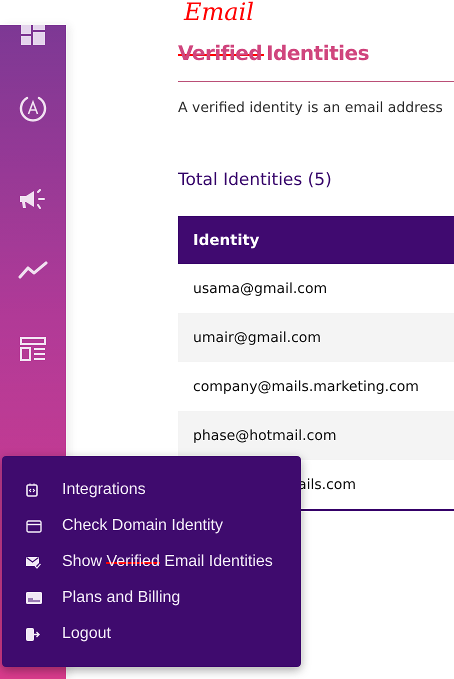  Describe the element at coordinates (34, 526) in the screenshot. I see `browser-window-icon` at that location.